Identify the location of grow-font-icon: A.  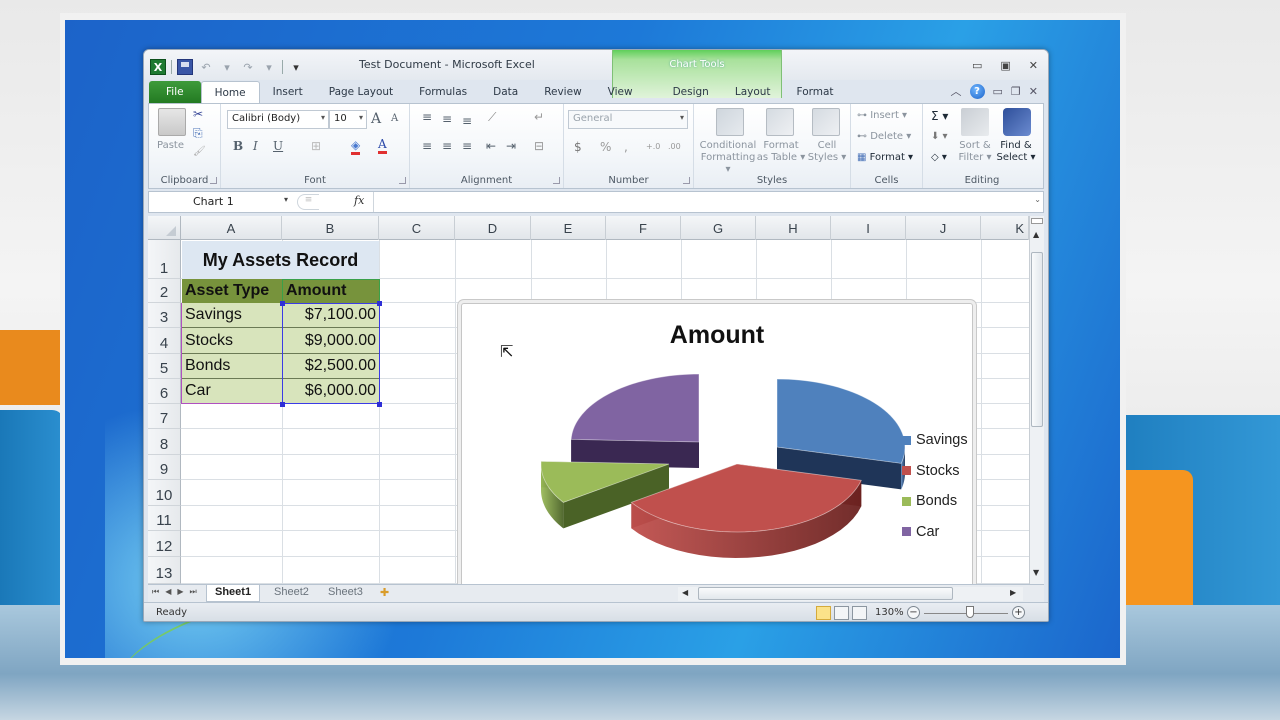
(376, 119).